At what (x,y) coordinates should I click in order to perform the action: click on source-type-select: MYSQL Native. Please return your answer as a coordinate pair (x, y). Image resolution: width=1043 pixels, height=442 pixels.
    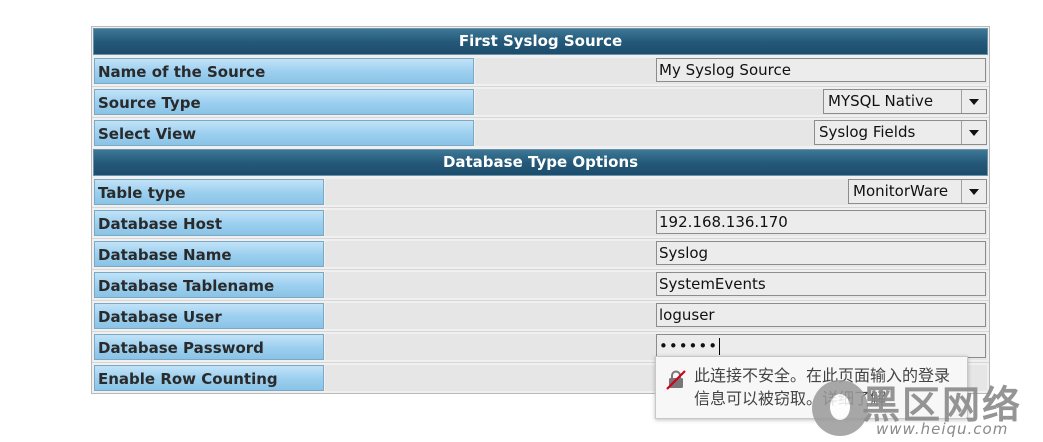
    Looking at the image, I should click on (905, 101).